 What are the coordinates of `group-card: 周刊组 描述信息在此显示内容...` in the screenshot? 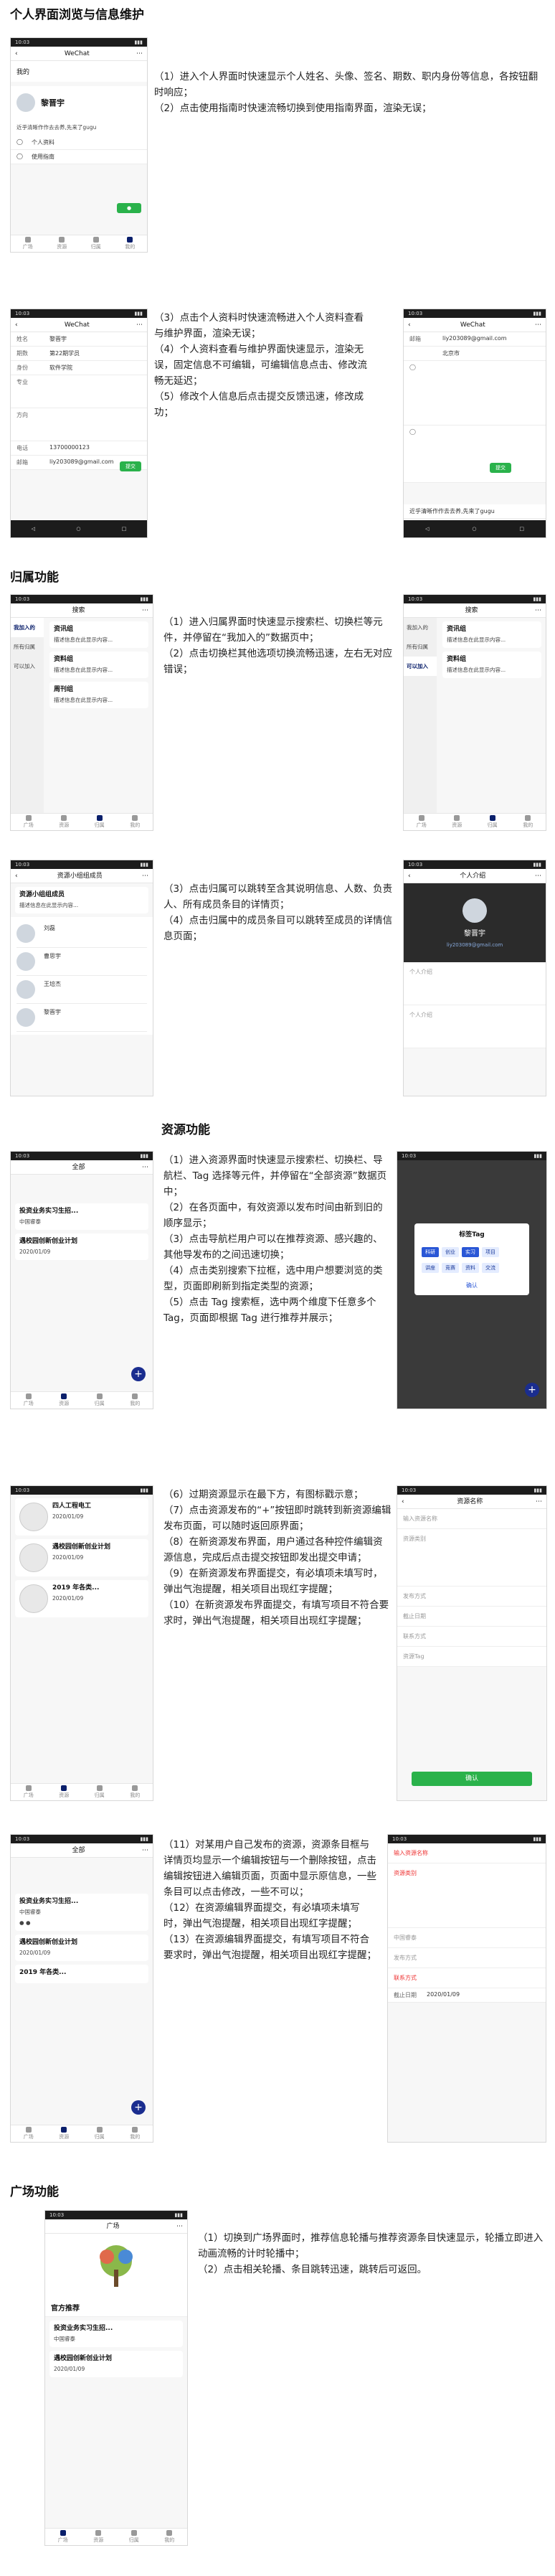 It's located at (98, 695).